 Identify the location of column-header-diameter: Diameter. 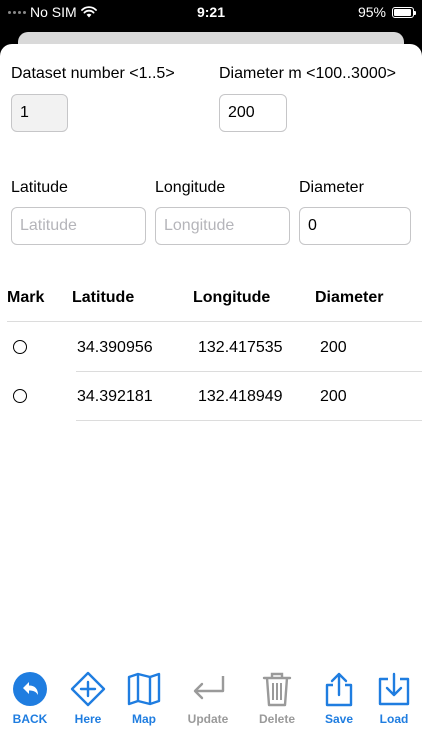
(349, 297).